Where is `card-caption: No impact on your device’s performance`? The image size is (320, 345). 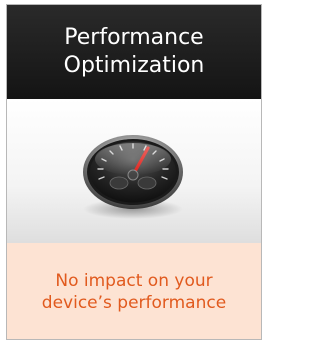
card-caption: No impact on your device’s performance is located at coordinates (134, 292).